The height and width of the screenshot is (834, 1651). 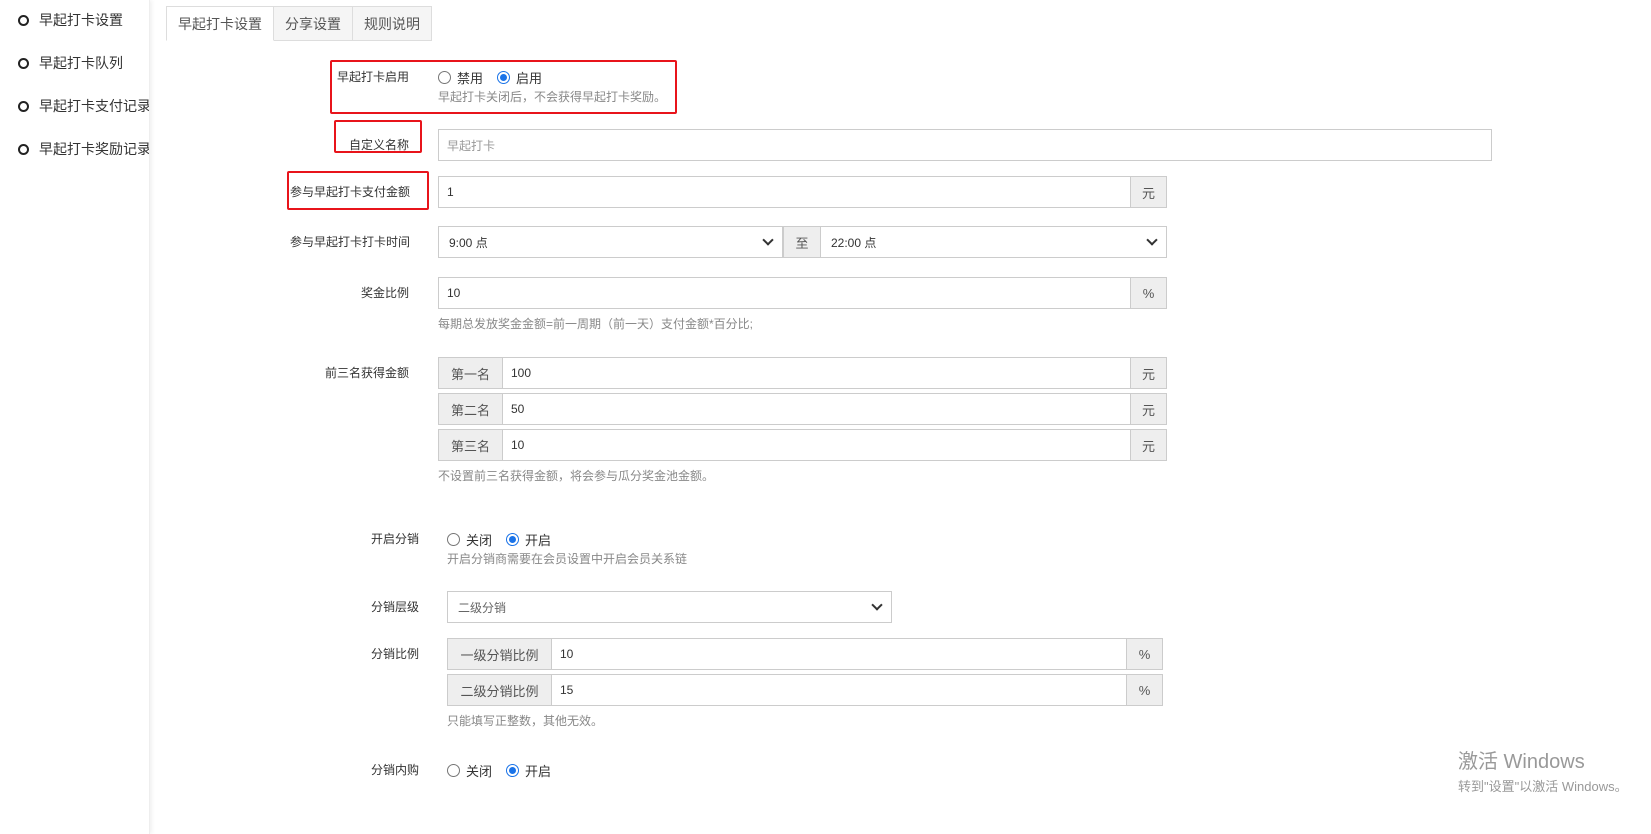 What do you see at coordinates (81, 20) in the screenshot?
I see `sidebar-item-label: 早起打卡设置` at bounding box center [81, 20].